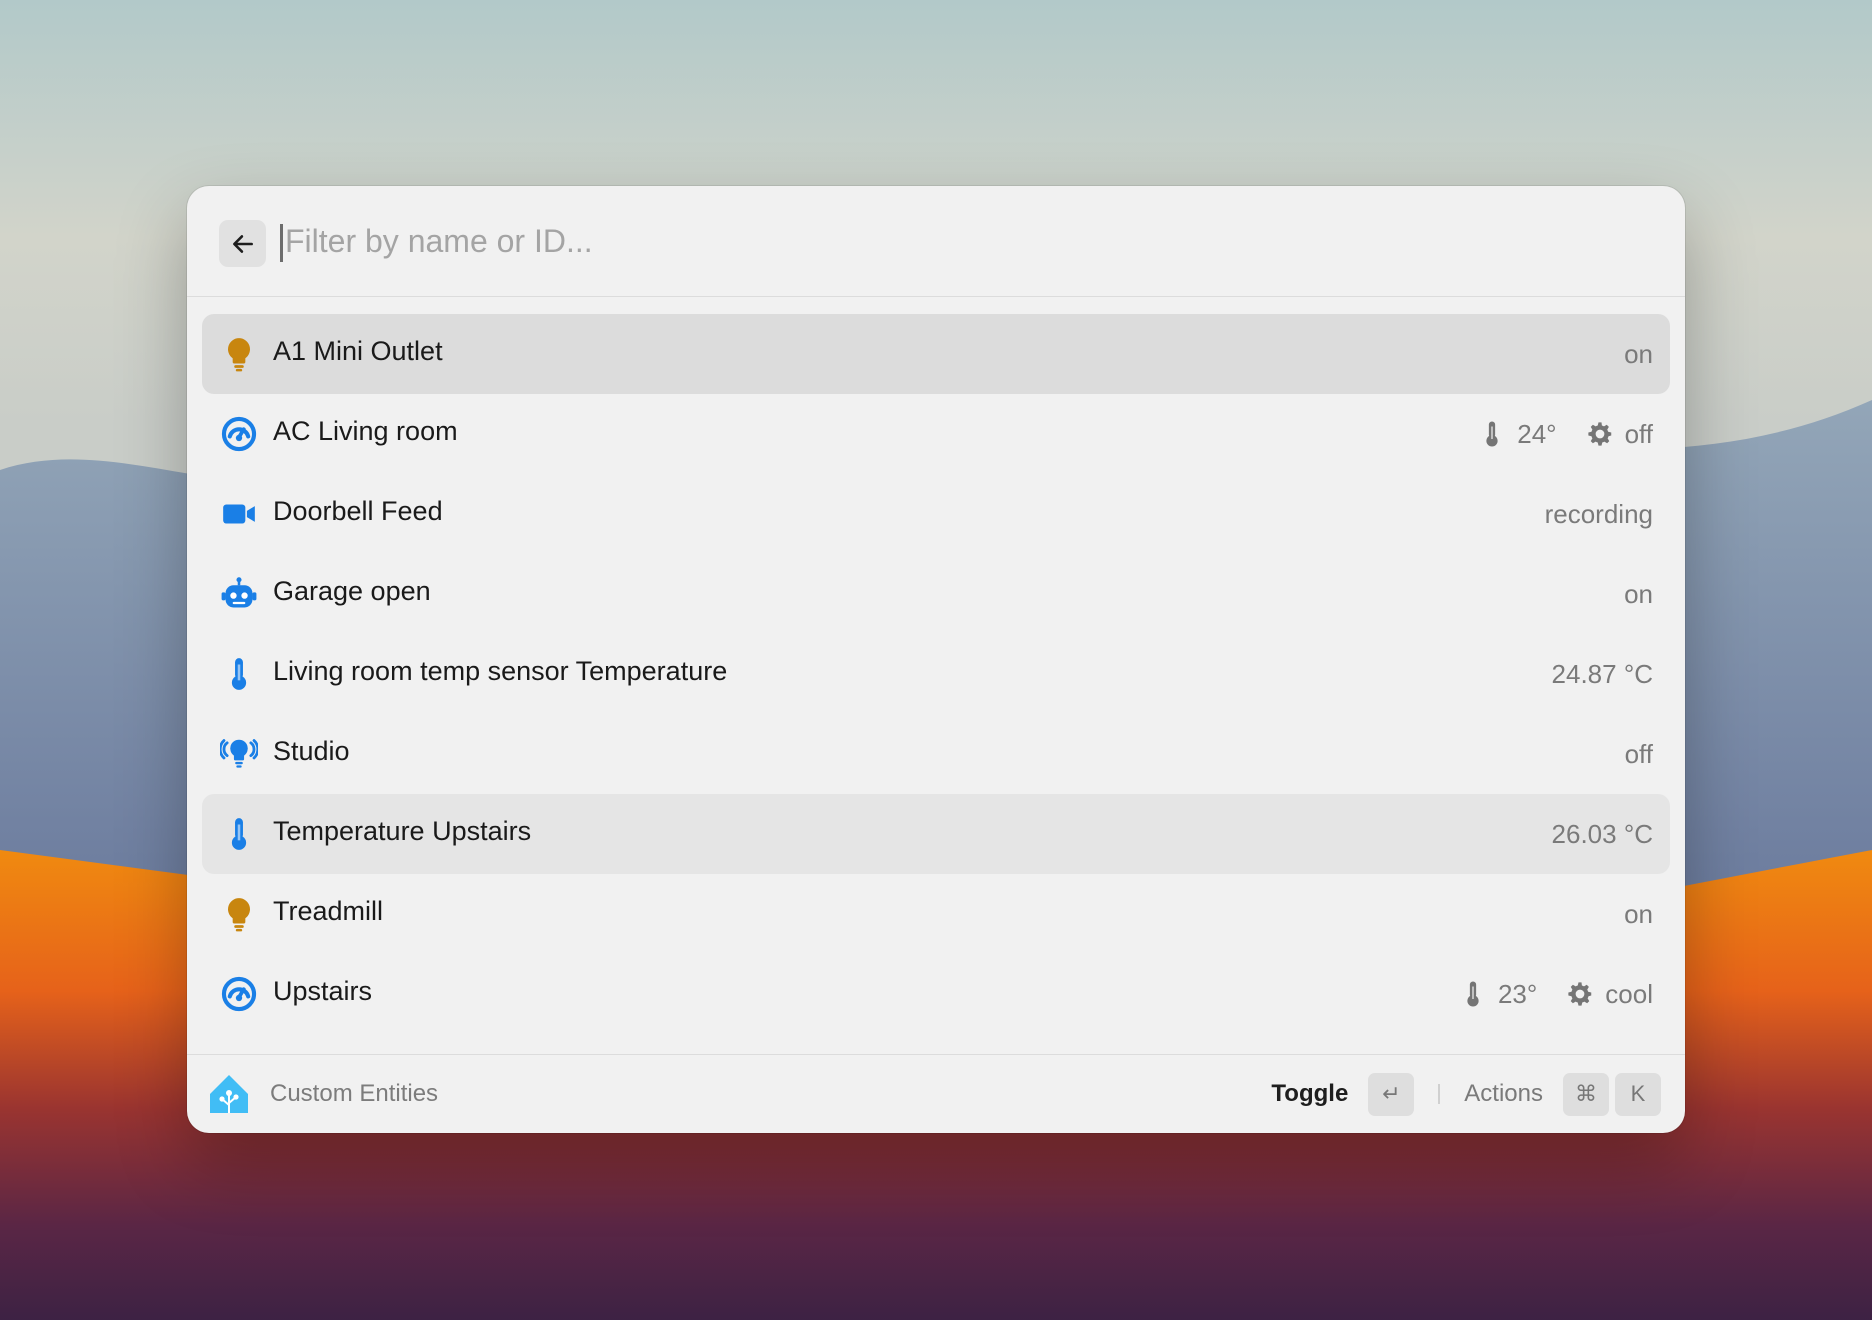  What do you see at coordinates (1439, 1094) in the screenshot?
I see `footer-divider` at bounding box center [1439, 1094].